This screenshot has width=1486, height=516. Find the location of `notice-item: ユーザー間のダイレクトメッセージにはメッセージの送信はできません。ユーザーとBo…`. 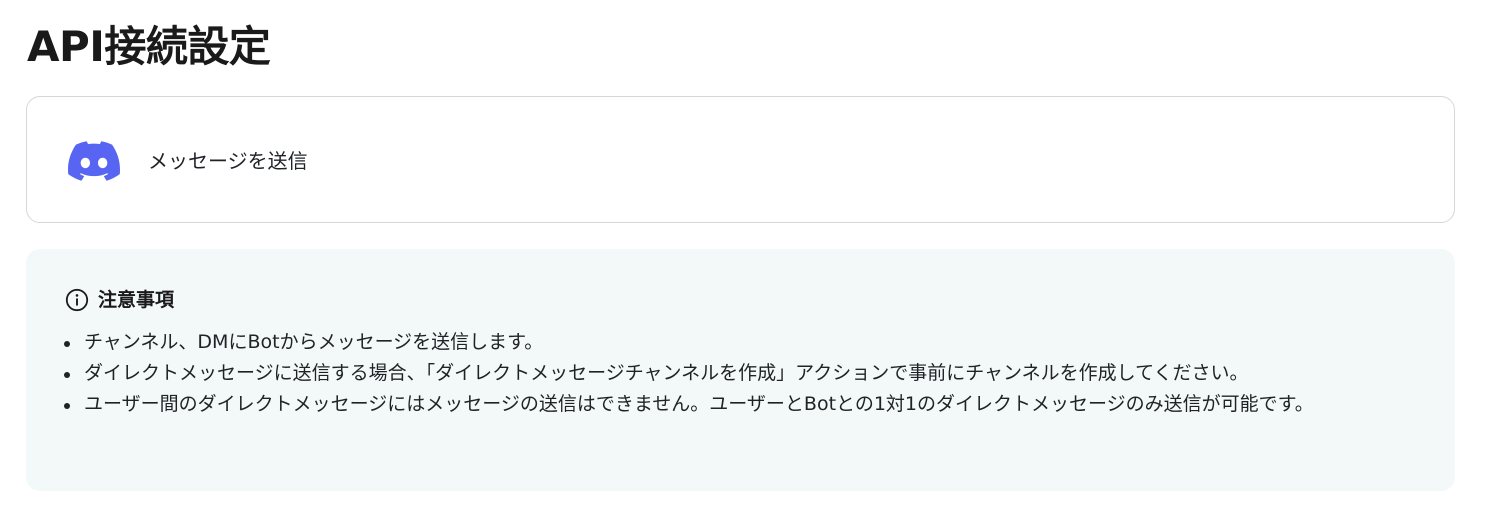

notice-item: ユーザー間のダイレクトメッセージにはメッセージの送信はできません。ユーザーとBo… is located at coordinates (744, 404).